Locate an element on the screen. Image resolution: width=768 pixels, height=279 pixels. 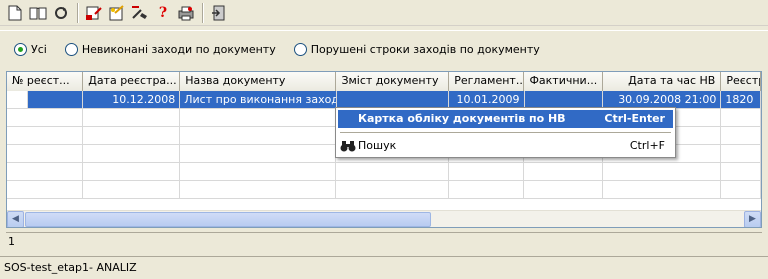
filter-unfulfilled-radio: Невиконані заходи по документу is located at coordinates (170, 49).